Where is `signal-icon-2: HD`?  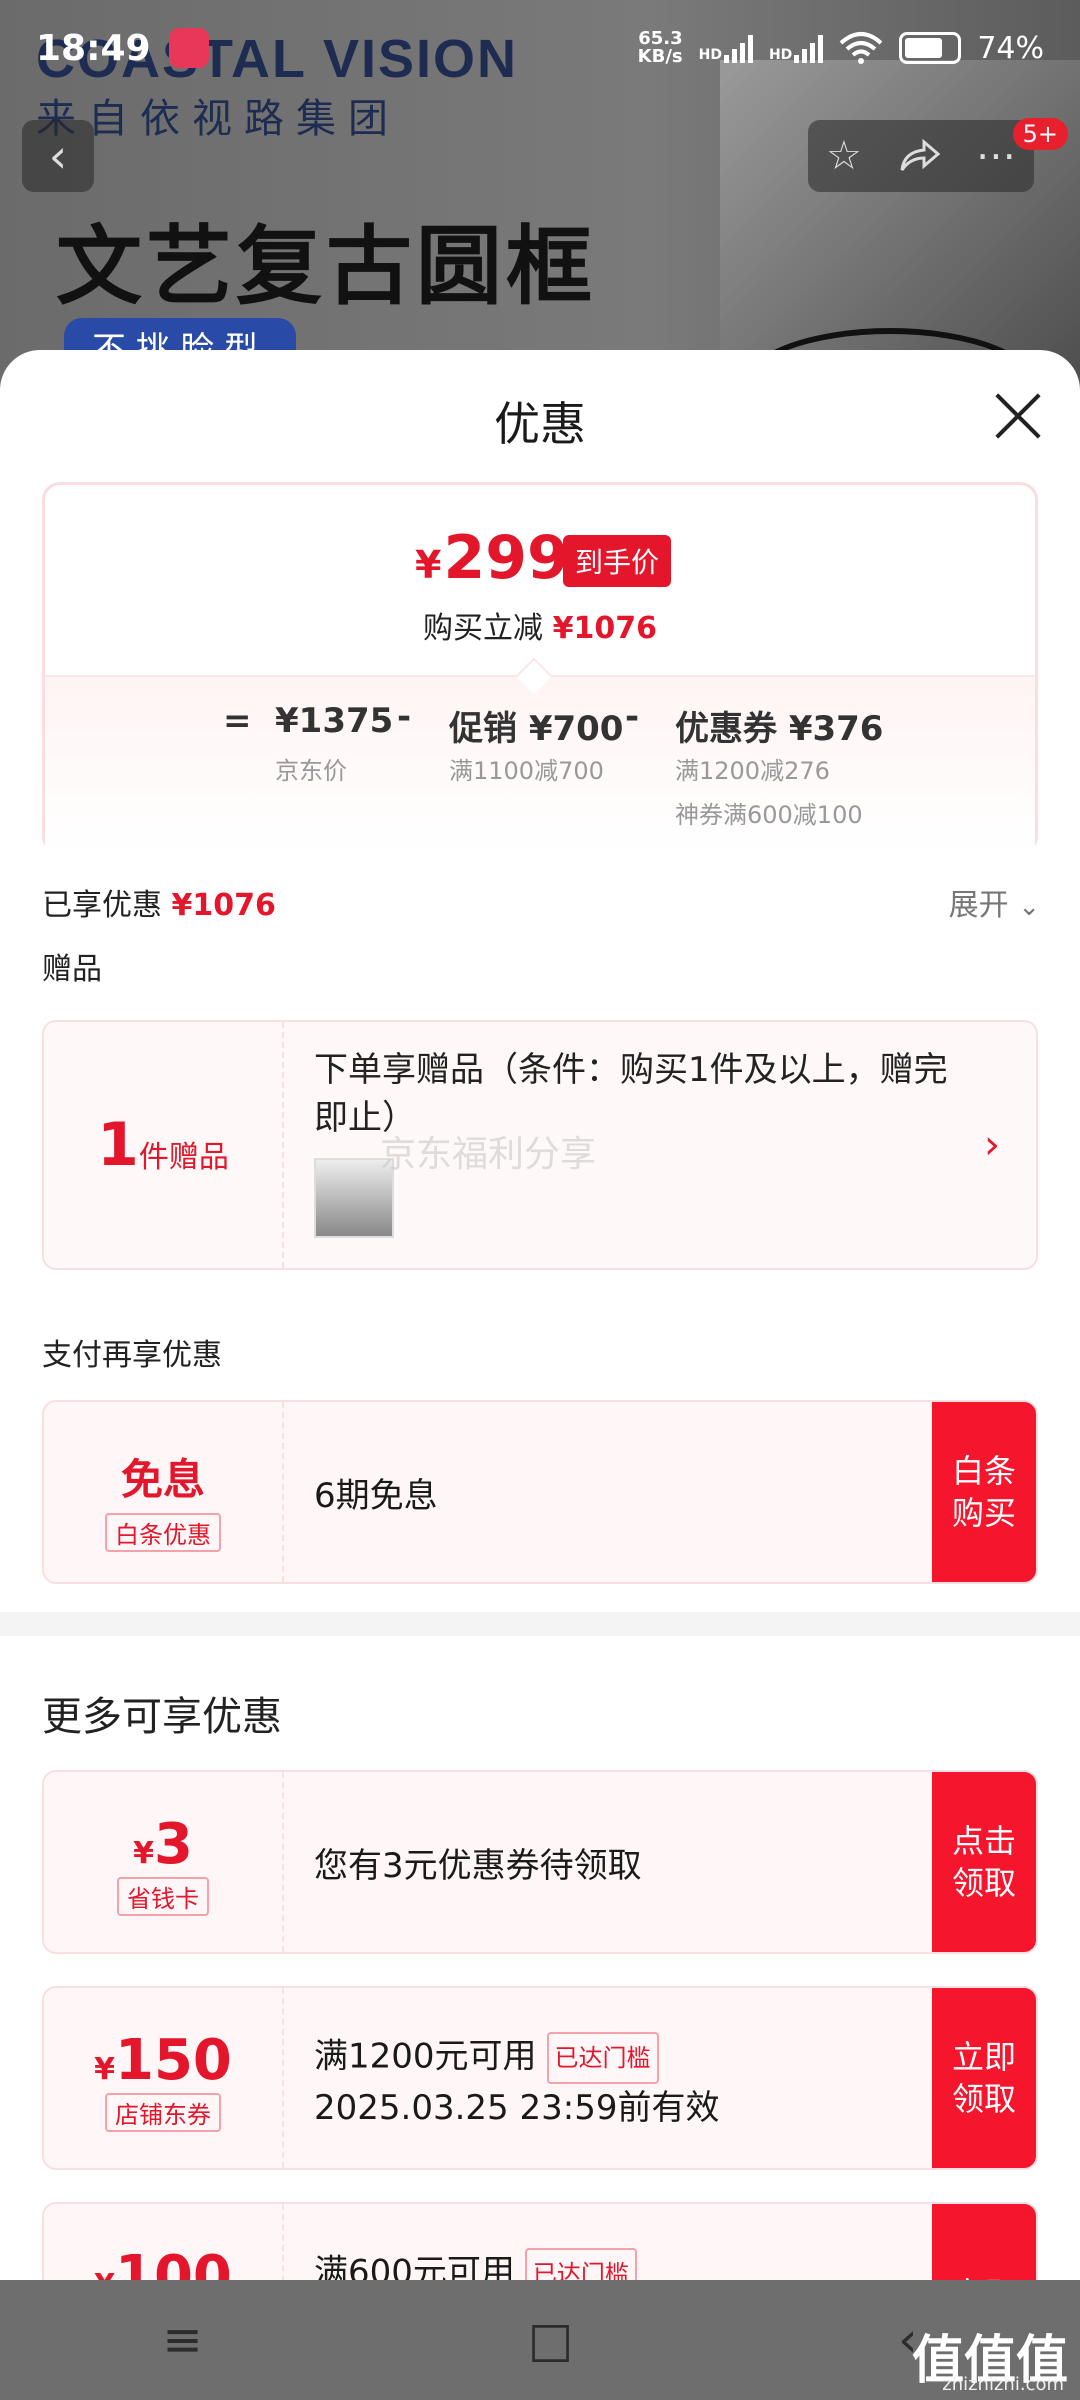 signal-icon-2: HD is located at coordinates (796, 48).